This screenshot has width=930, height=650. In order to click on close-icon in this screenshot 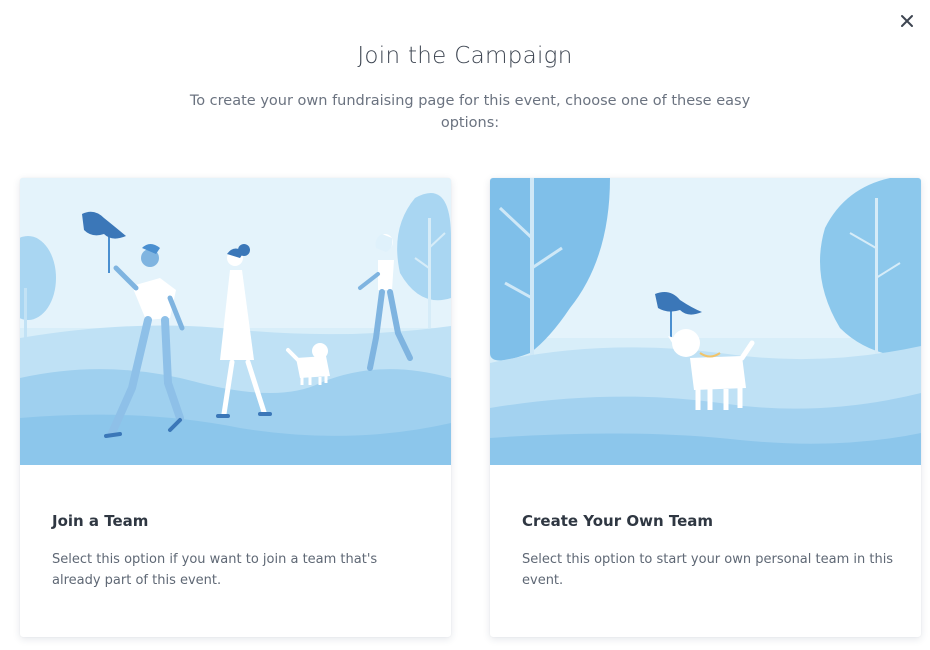, I will do `click(907, 21)`.